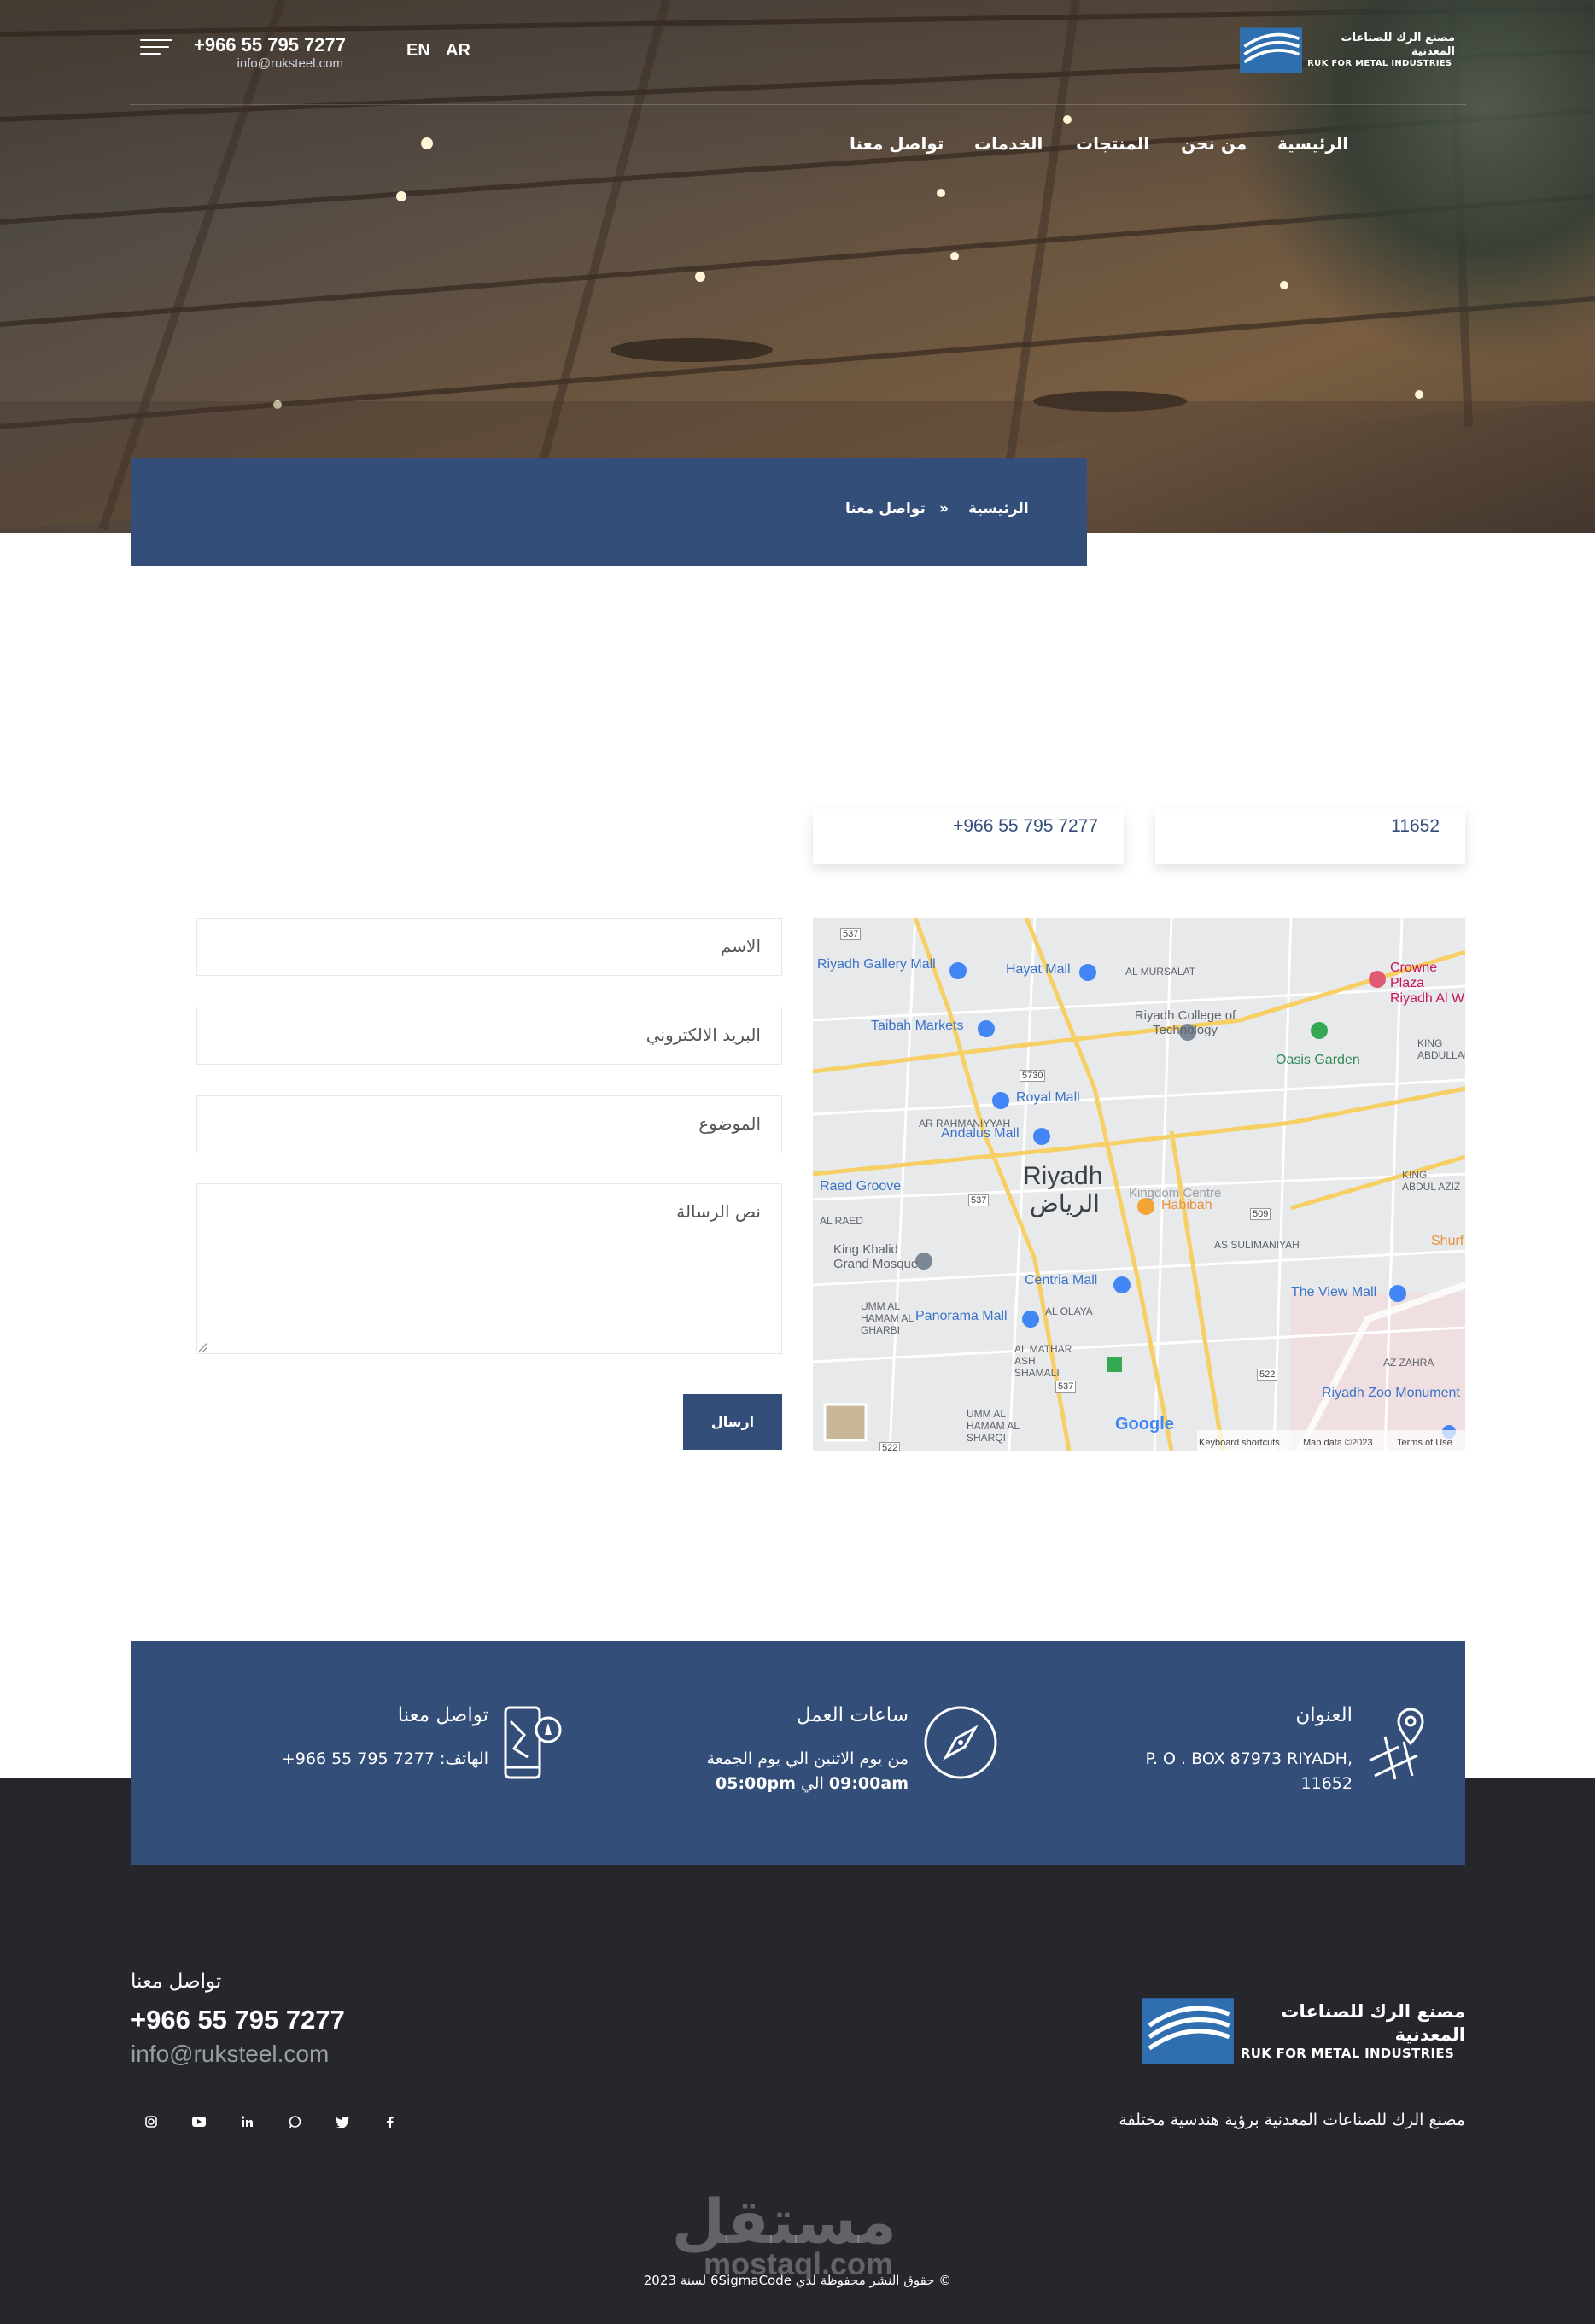  What do you see at coordinates (270, 2122) in the screenshot?
I see `social-links` at bounding box center [270, 2122].